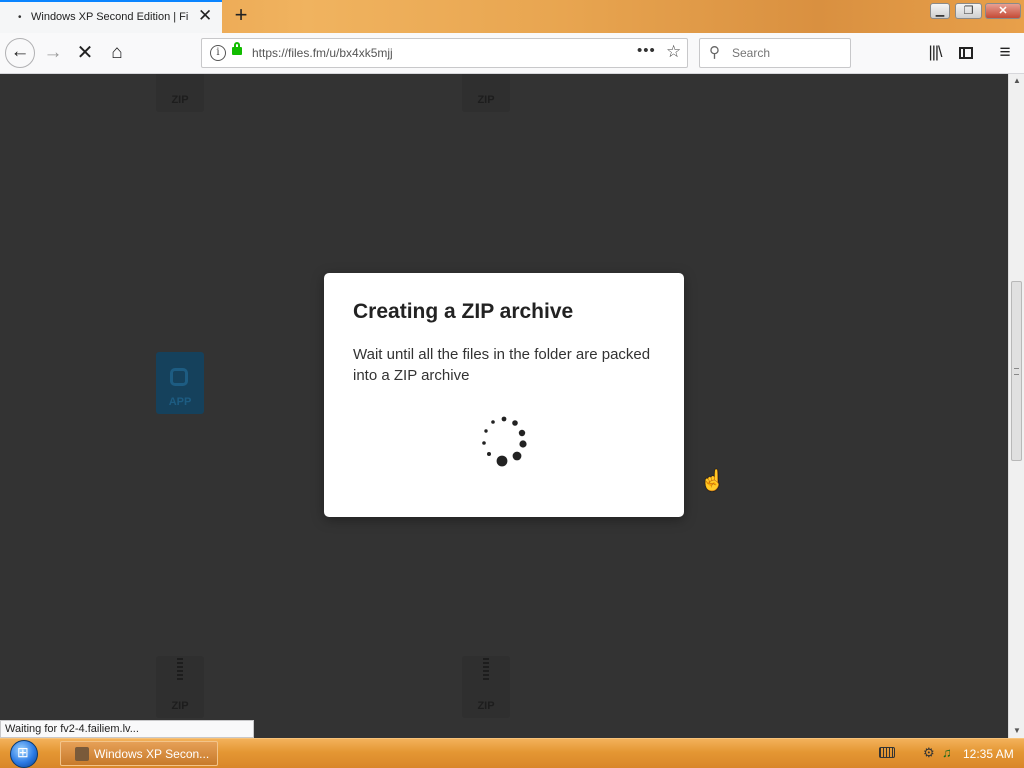 Image resolution: width=1024 pixels, height=768 pixels. I want to click on system-tray: ⚙ ♫ 12:35 AM, so click(947, 753).